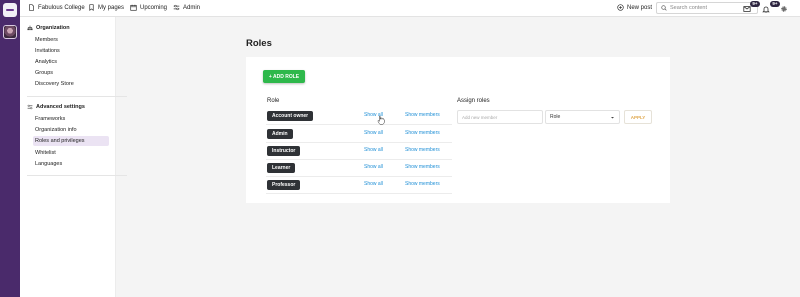 Image resolution: width=800 pixels, height=297 pixels. I want to click on sidebar-item-discovery-store: Discovery Store, so click(73, 84).